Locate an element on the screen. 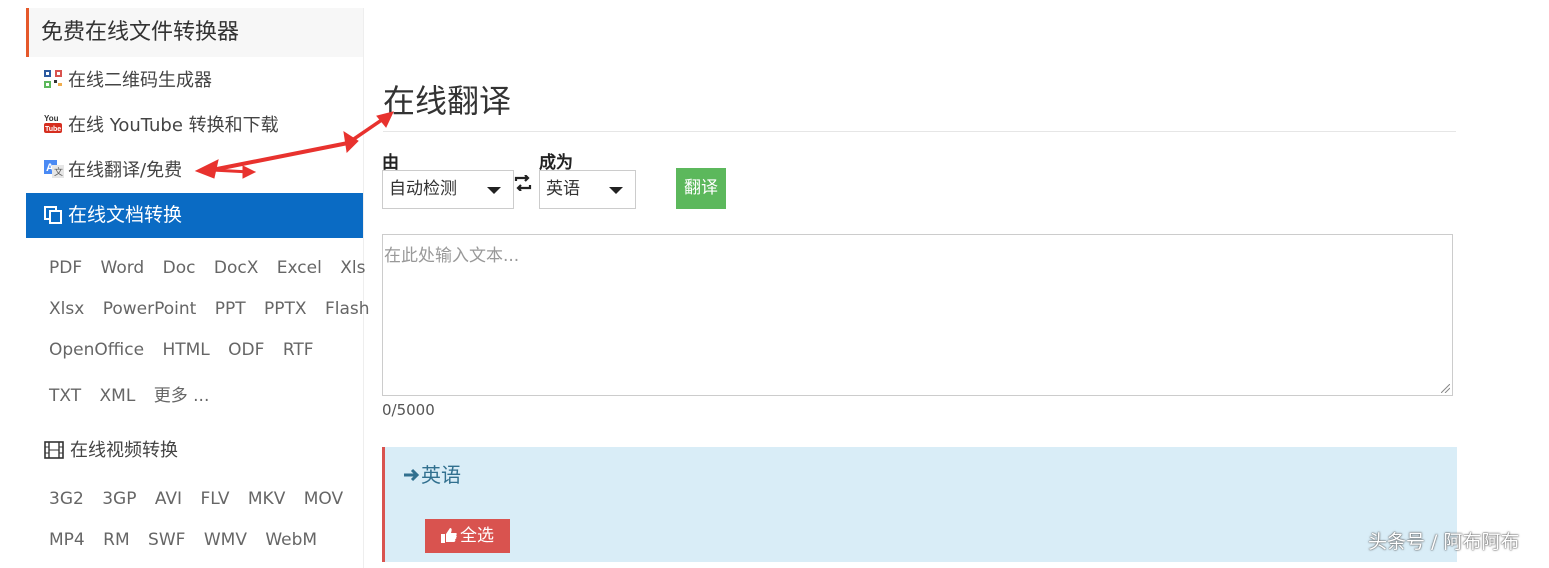  select-all-button: 全选 is located at coordinates (467, 536).